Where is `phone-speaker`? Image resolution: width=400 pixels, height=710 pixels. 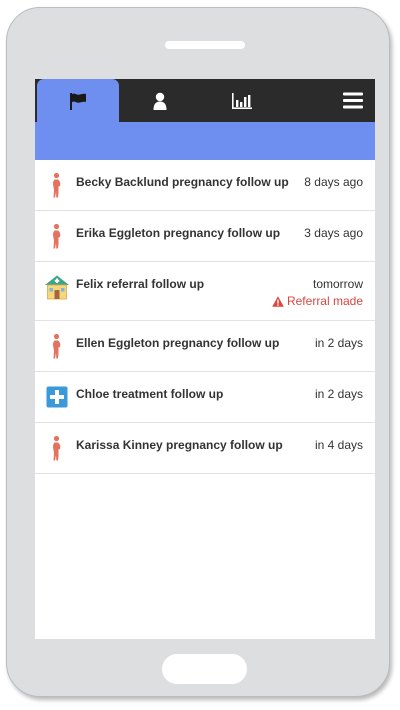
phone-speaker is located at coordinates (205, 45).